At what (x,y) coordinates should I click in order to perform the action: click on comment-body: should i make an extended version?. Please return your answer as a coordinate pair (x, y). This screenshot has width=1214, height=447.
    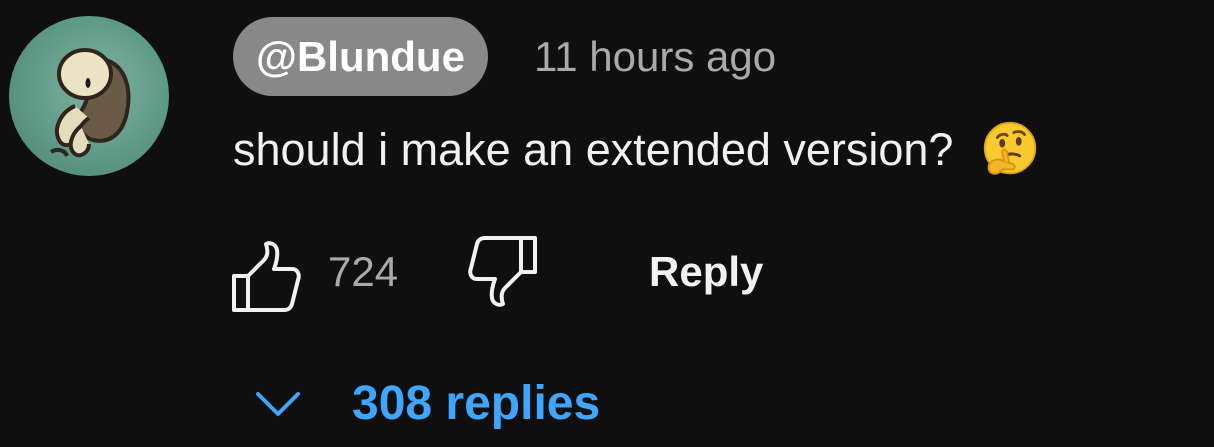
    Looking at the image, I should click on (637, 150).